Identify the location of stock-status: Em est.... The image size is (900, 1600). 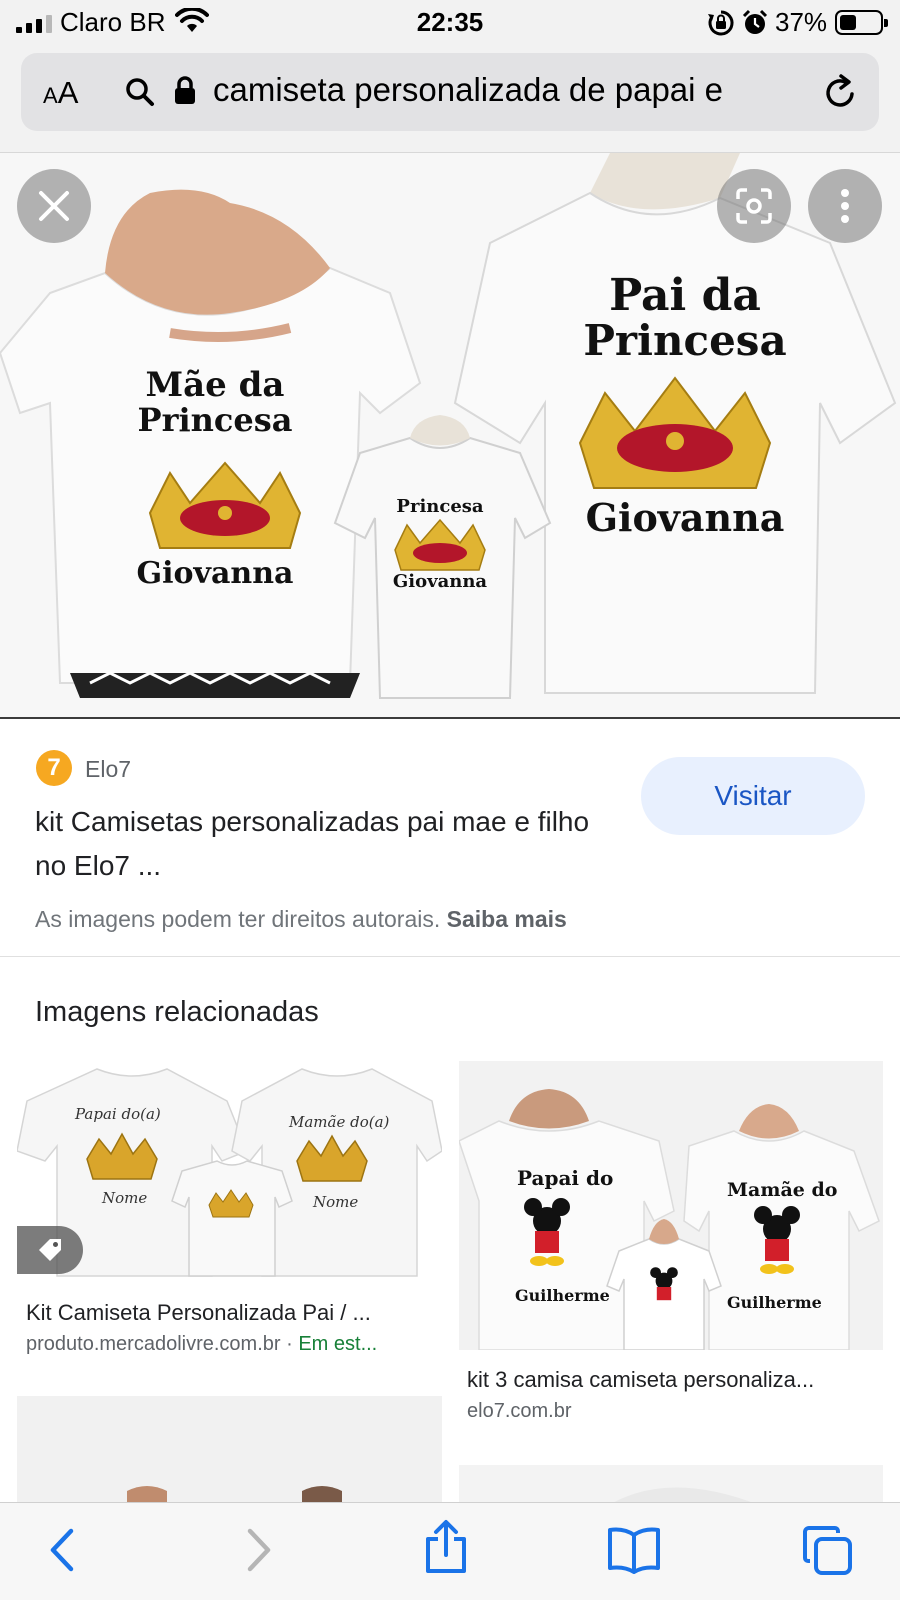
(338, 1344).